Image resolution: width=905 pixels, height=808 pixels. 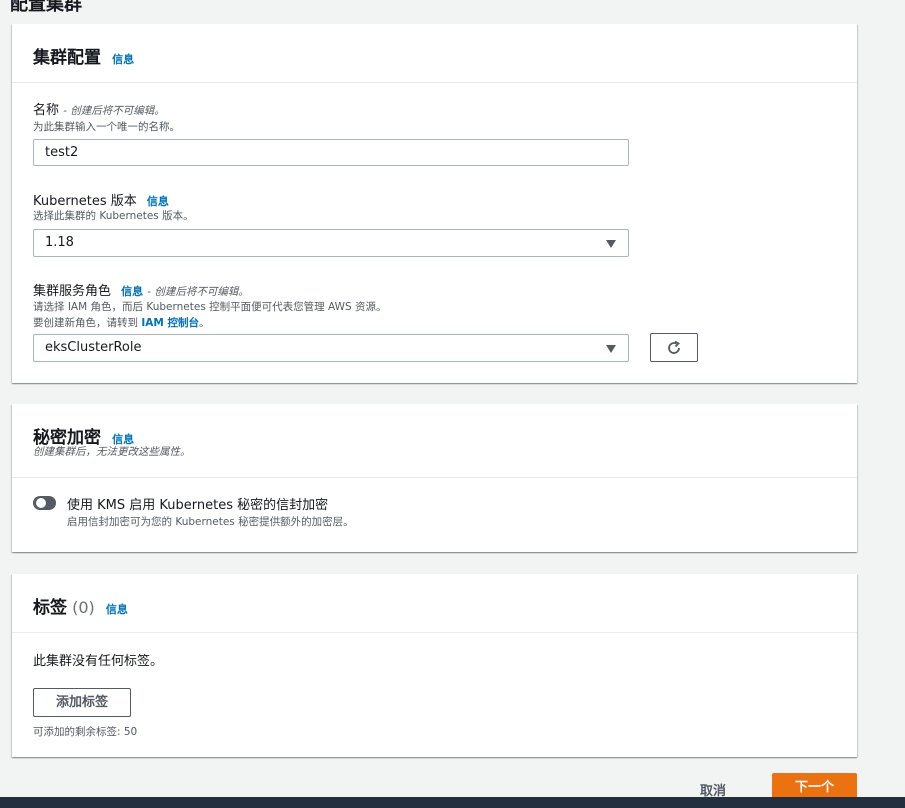 I want to click on version-info-link: 信息, so click(x=158, y=201).